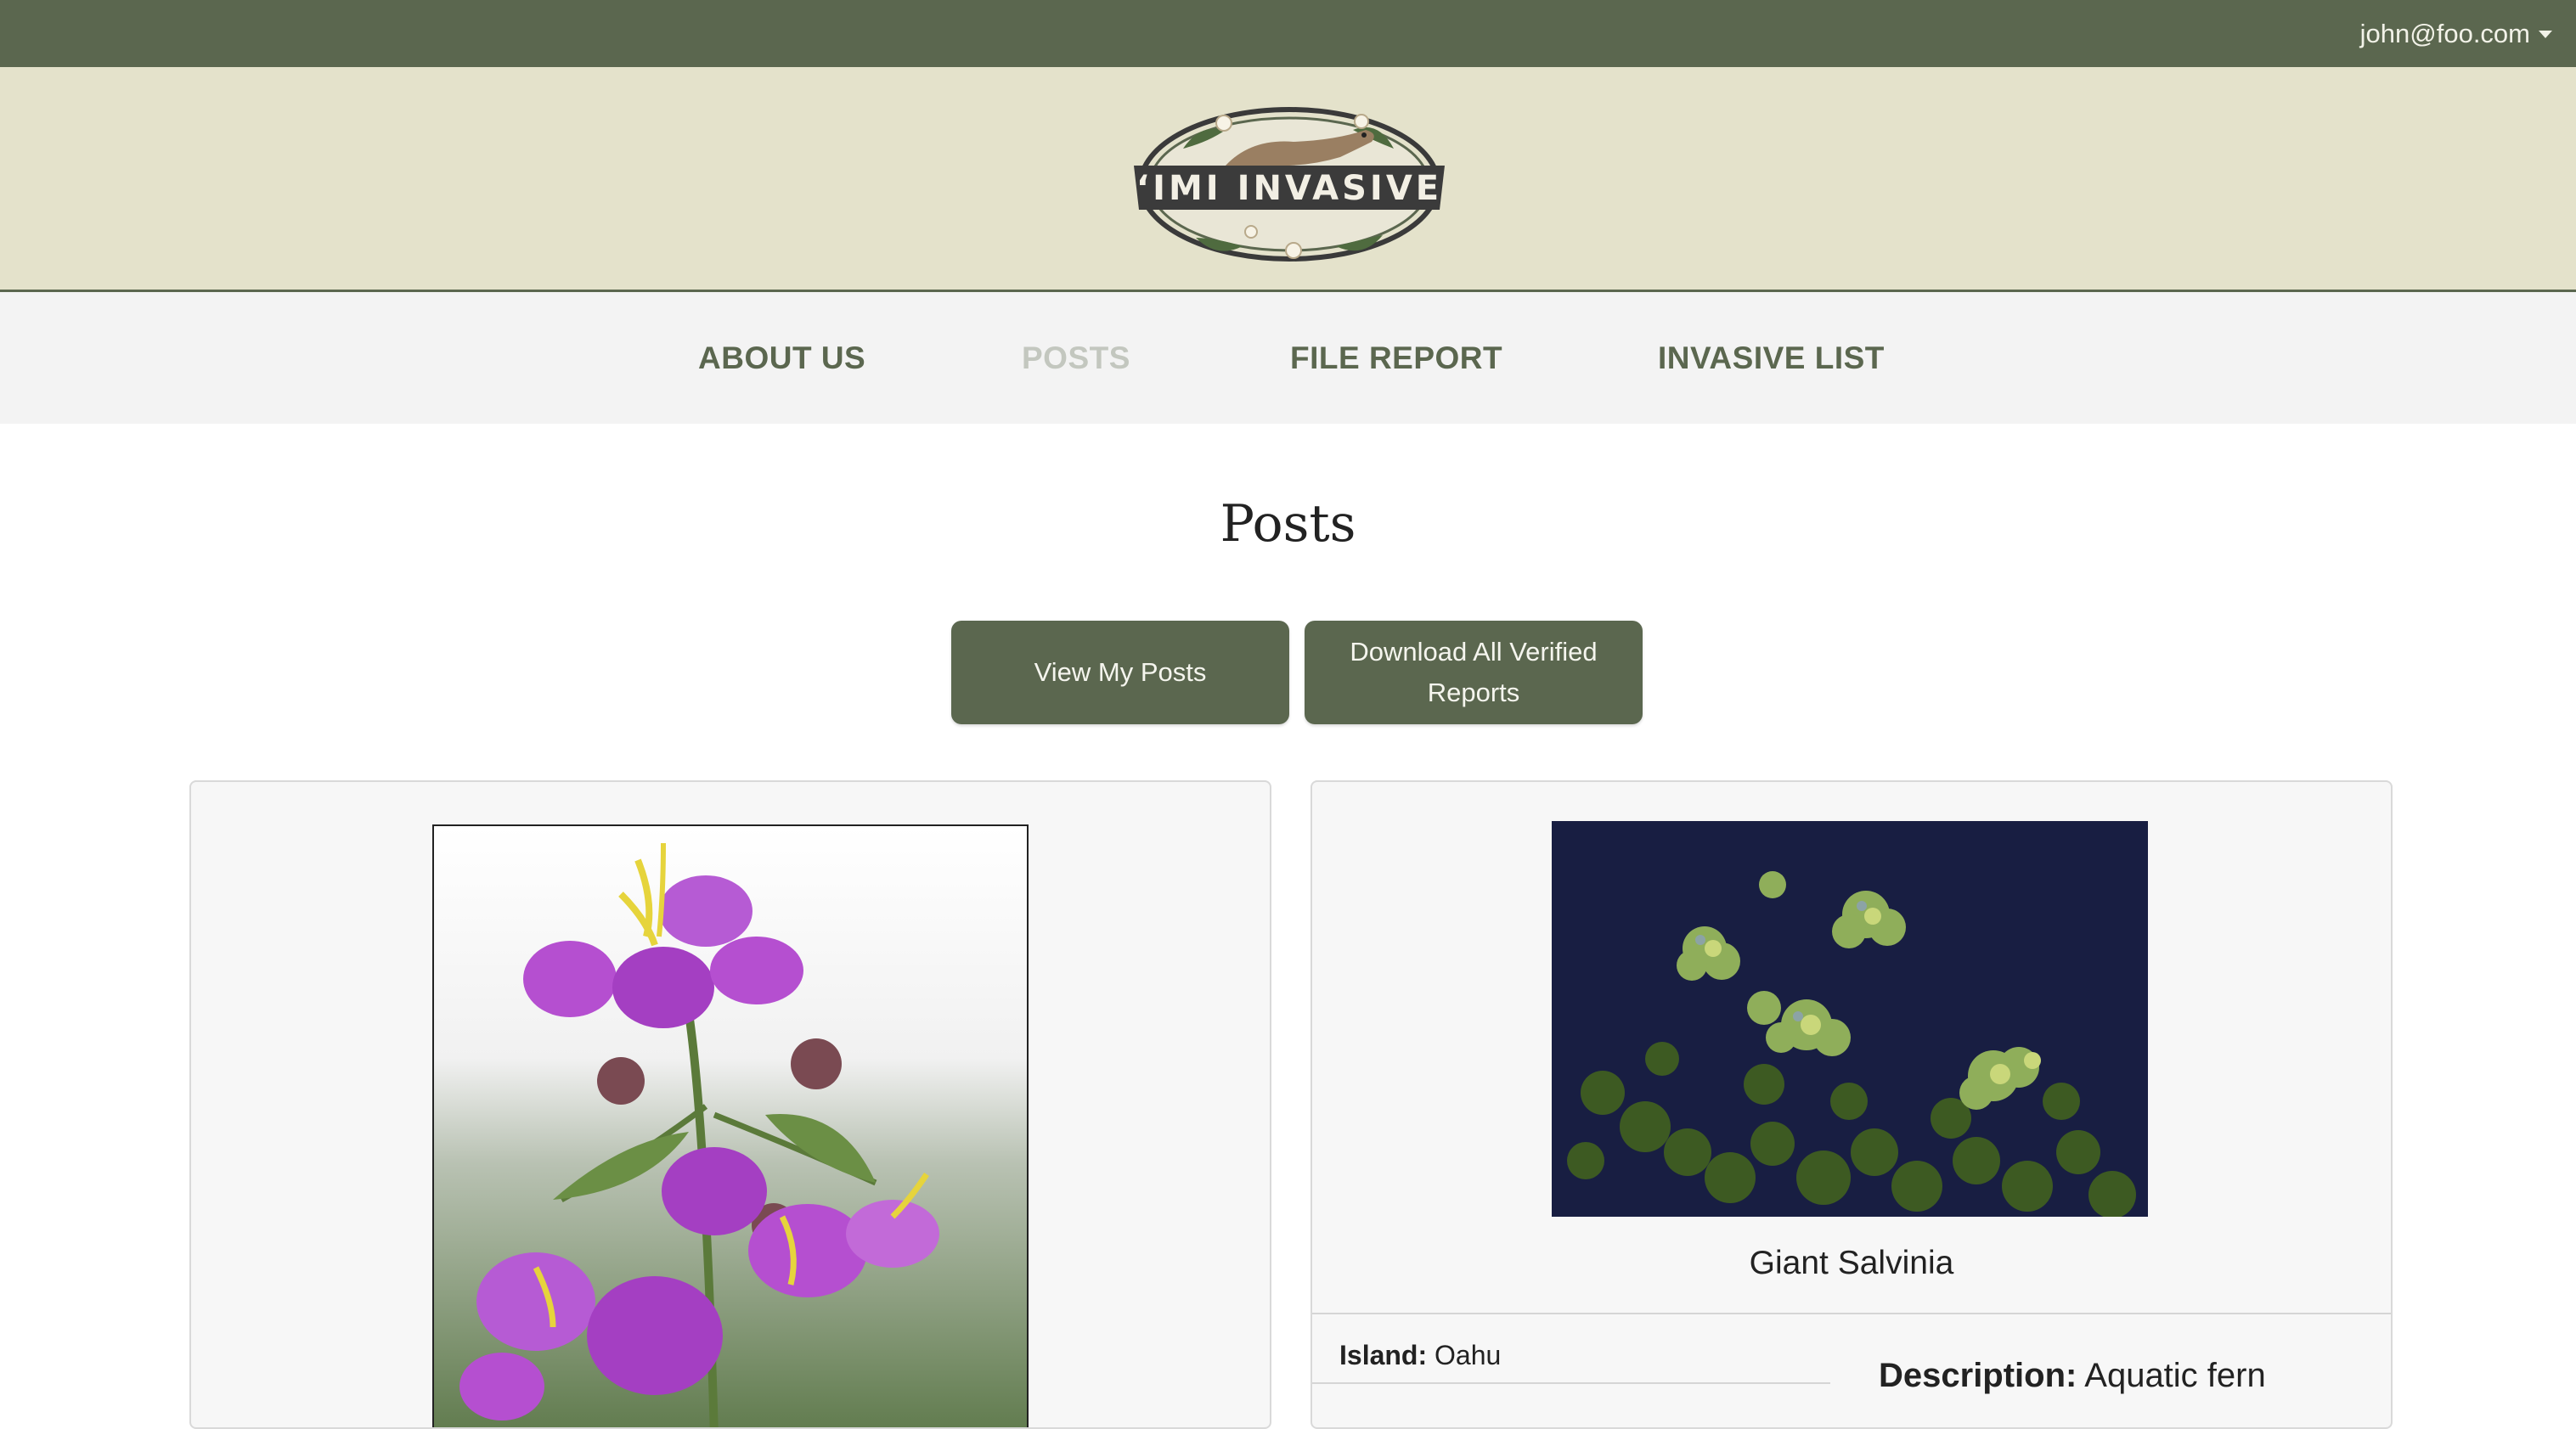 This screenshot has width=2576, height=1429. I want to click on view-my-posts-button: View My Posts, so click(1120, 672).